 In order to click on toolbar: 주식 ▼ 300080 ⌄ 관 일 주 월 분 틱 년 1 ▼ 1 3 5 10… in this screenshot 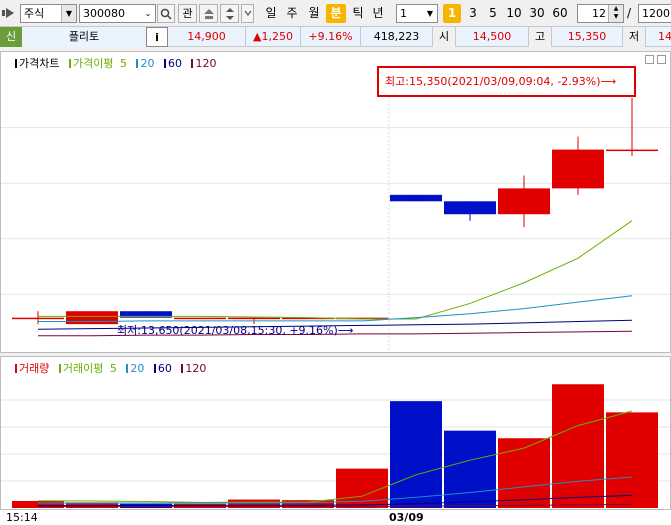, I will do `click(335, 13)`.